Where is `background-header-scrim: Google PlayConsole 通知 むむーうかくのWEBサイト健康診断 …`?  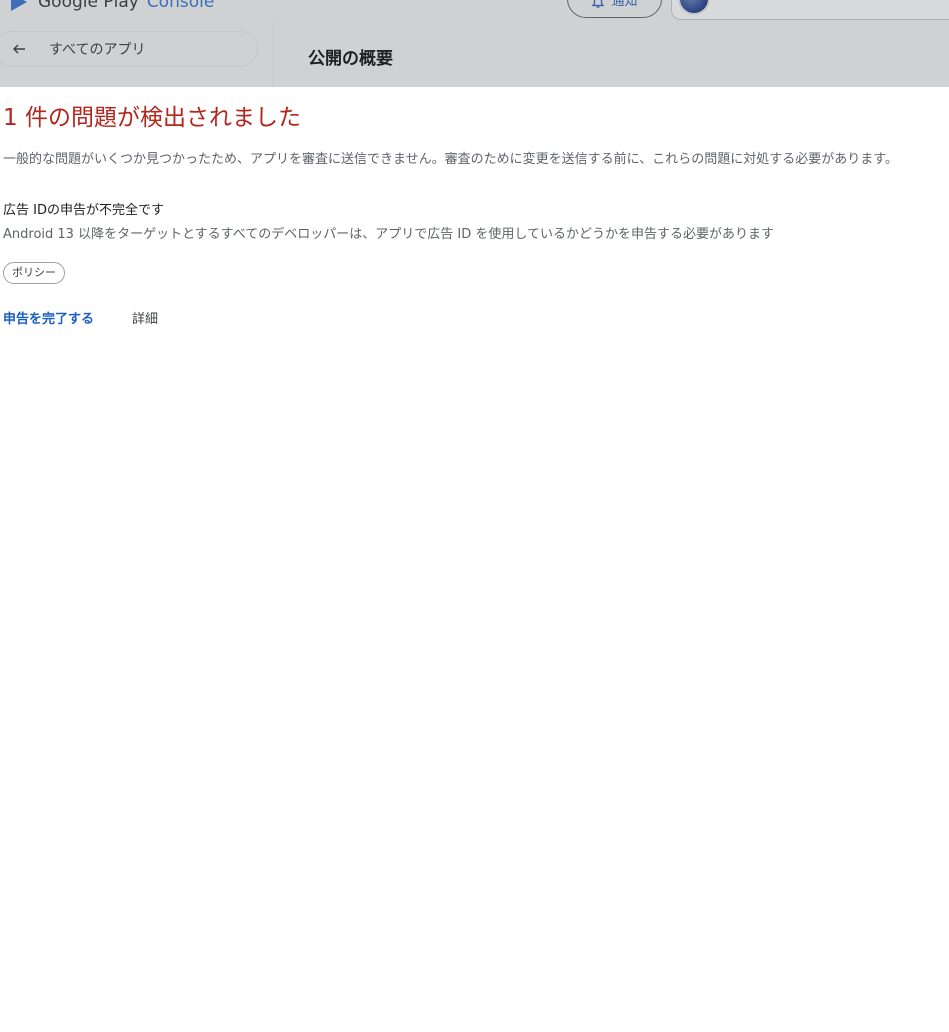
background-header-scrim: Google PlayConsole 通知 むむーうかくのWEBサイト健康診断 … is located at coordinates (474, 43).